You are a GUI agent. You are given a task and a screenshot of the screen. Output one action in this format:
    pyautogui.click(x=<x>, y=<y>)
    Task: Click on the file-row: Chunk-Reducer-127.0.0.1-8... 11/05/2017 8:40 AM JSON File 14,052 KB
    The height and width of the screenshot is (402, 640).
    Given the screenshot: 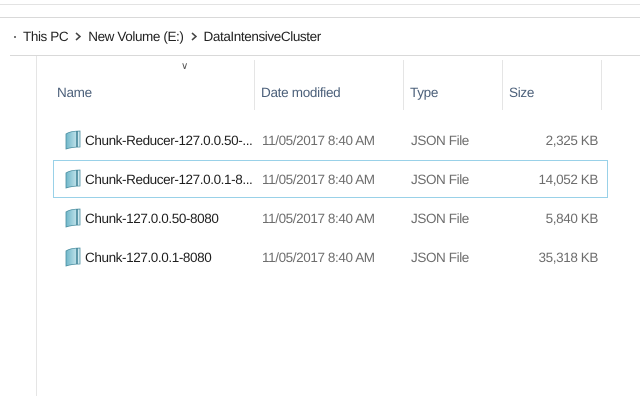 What is the action you would take?
    pyautogui.click(x=330, y=179)
    